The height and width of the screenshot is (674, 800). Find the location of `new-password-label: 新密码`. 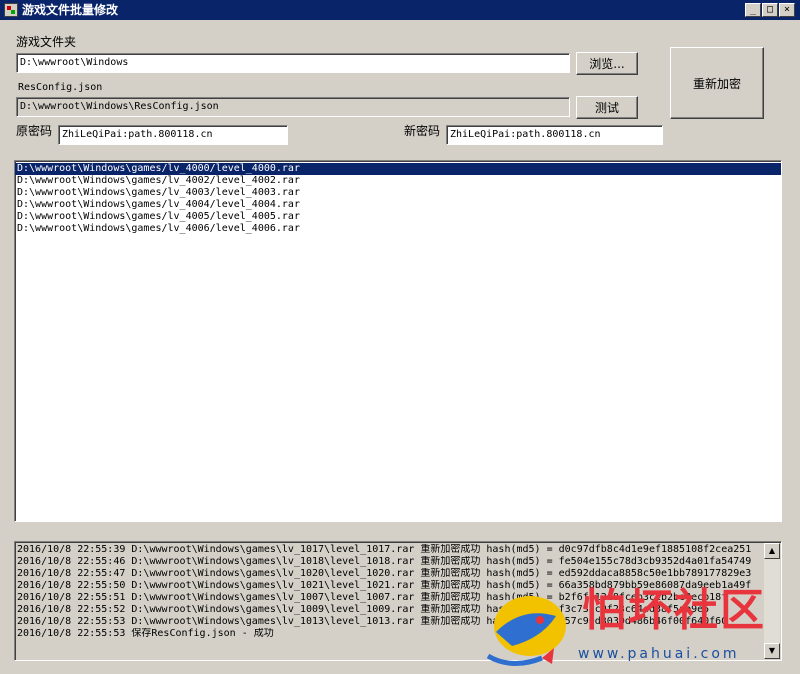

new-password-label: 新密码 is located at coordinates (422, 131).